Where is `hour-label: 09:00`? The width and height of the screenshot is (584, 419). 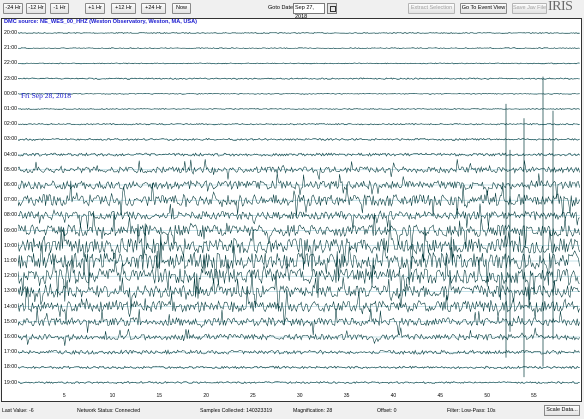
hour-label: 09:00 is located at coordinates (10, 230).